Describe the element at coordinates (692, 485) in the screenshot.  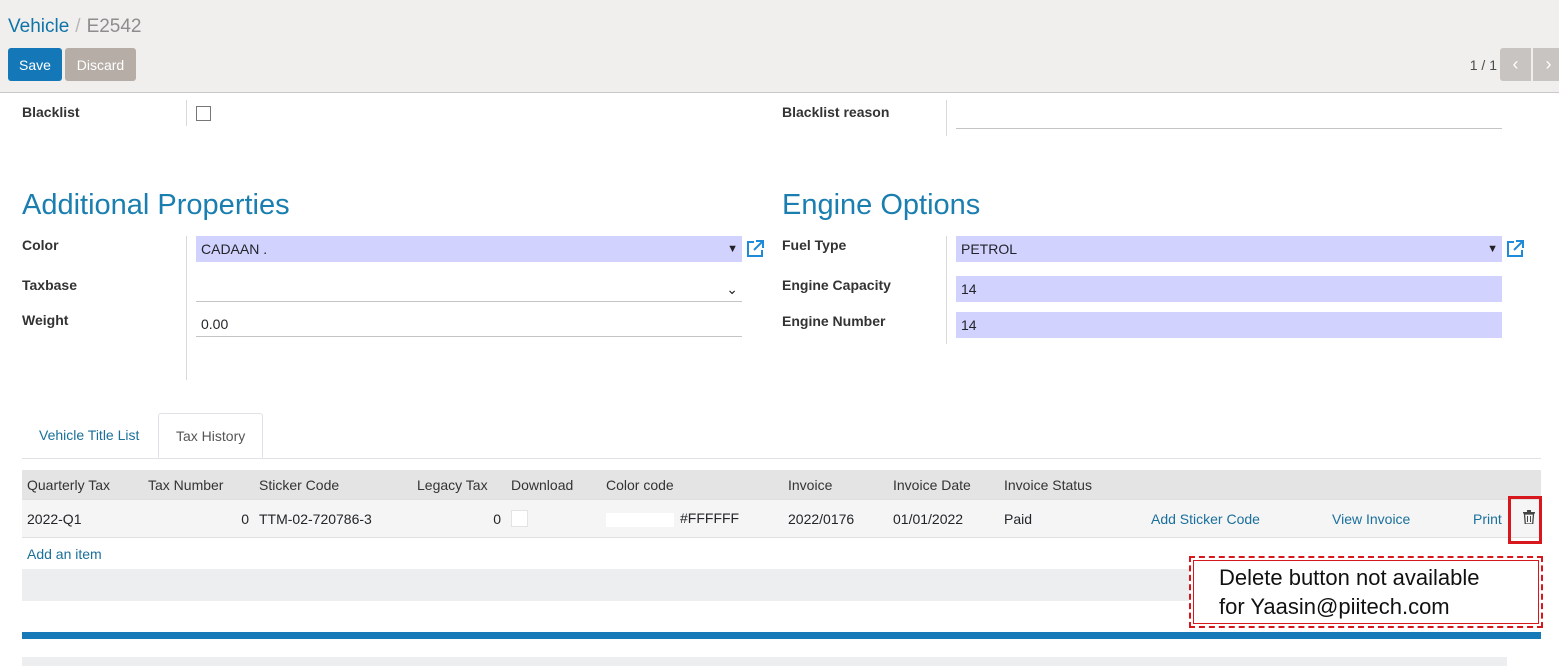
I see `column-header: Color code` at that location.